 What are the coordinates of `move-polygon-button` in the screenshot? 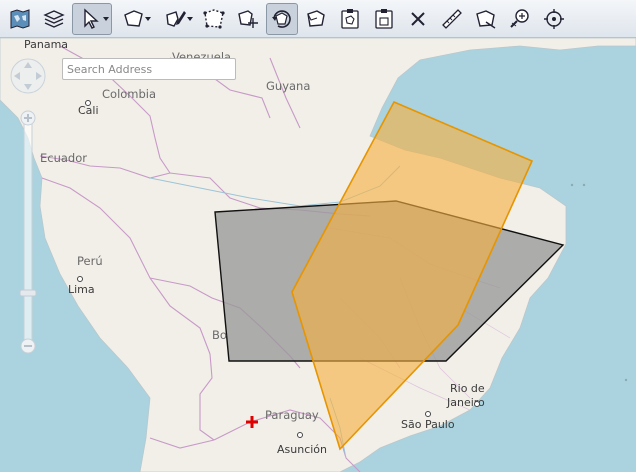 It's located at (248, 19).